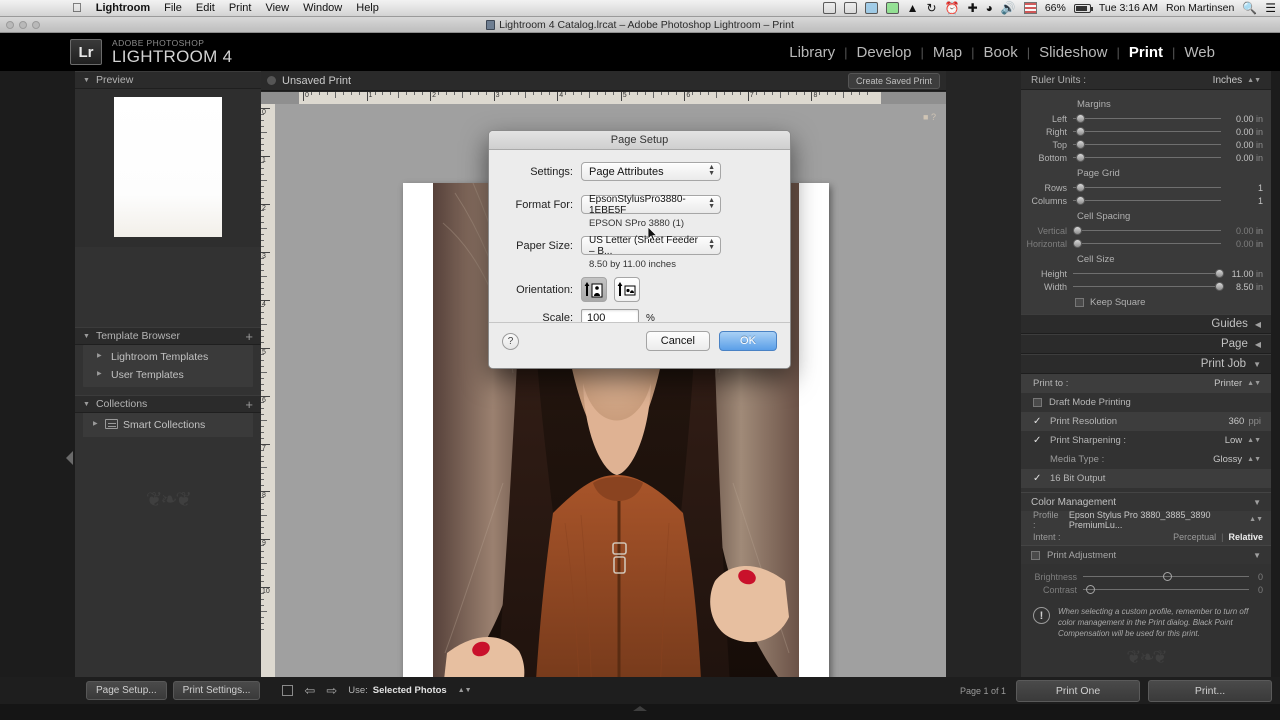 This screenshot has height=720, width=1280. I want to click on dropbox-icon, so click(871, 8).